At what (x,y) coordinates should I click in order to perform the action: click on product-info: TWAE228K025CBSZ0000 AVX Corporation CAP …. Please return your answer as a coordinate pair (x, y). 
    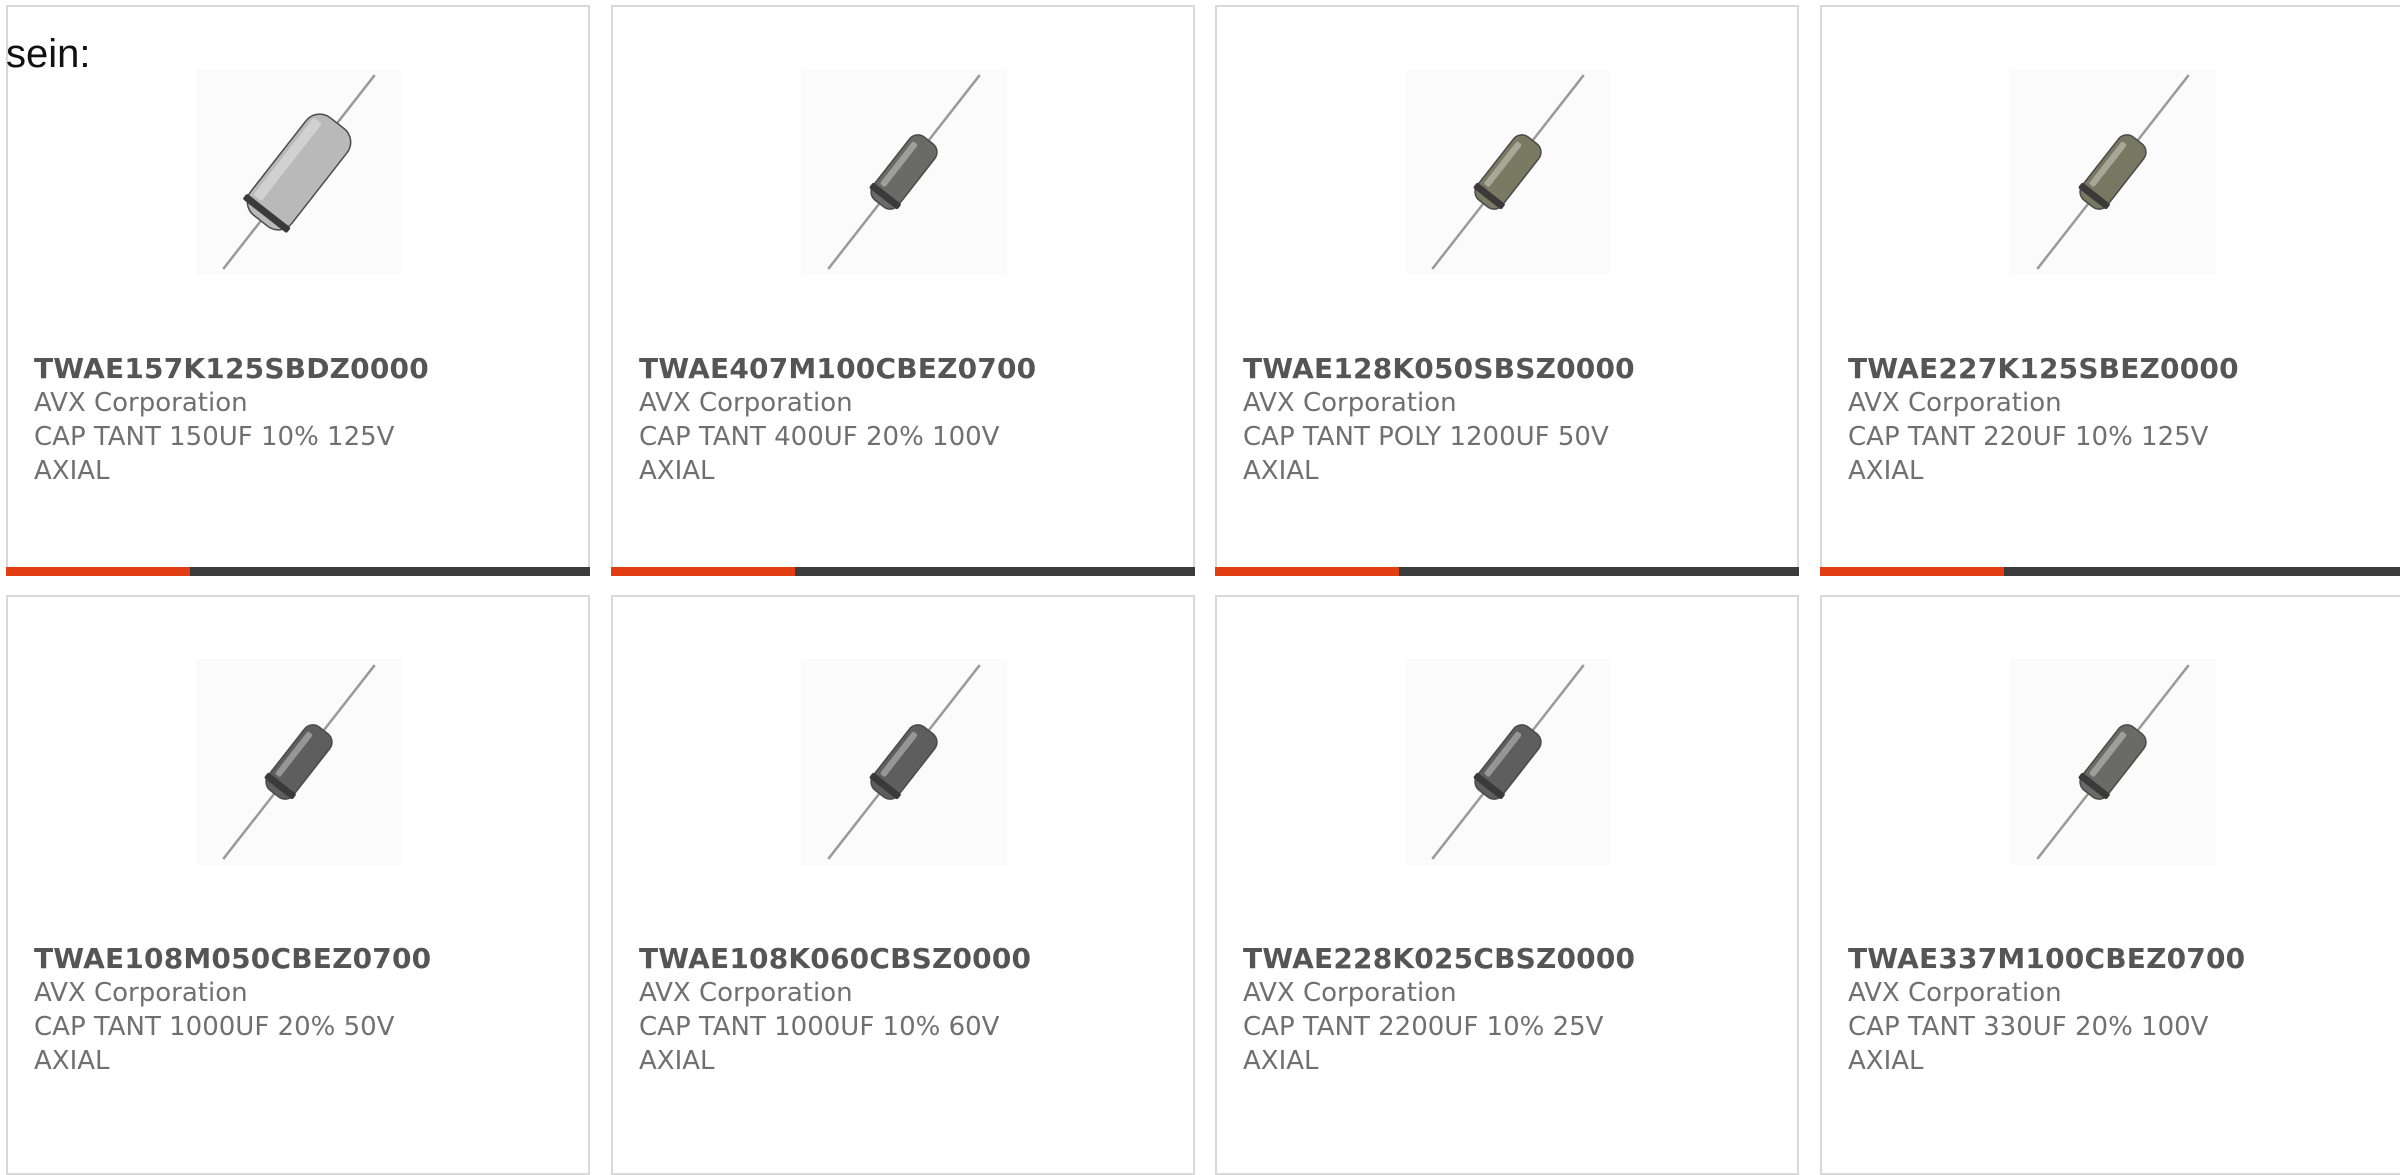
    Looking at the image, I should click on (1513, 1010).